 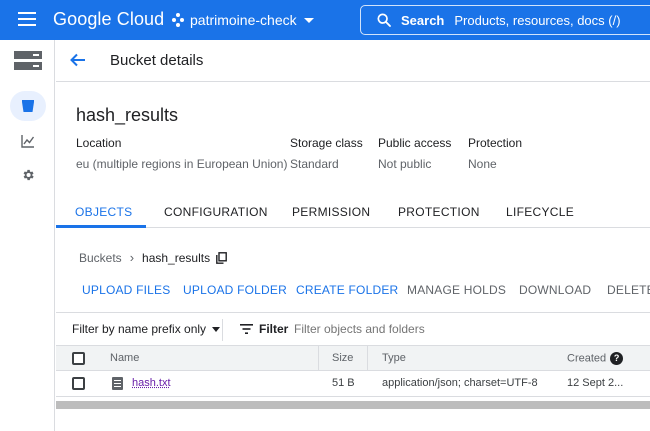 What do you see at coordinates (314, 164) in the screenshot?
I see `storage-class-value: Standard` at bounding box center [314, 164].